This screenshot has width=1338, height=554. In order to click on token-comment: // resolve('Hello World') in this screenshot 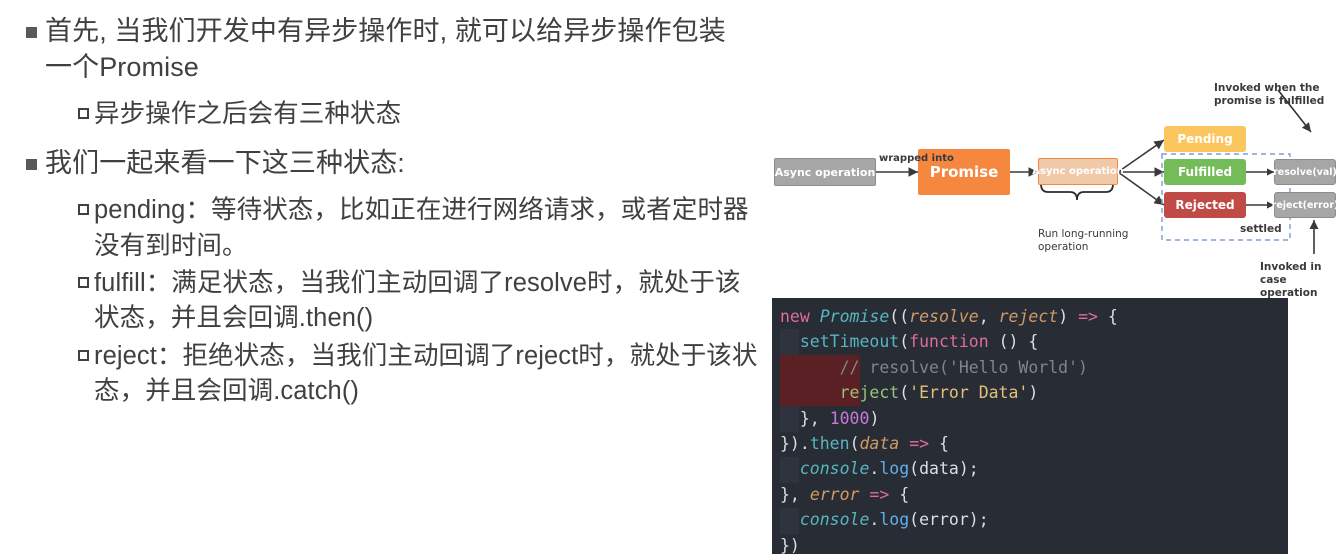, I will do `click(963, 367)`.